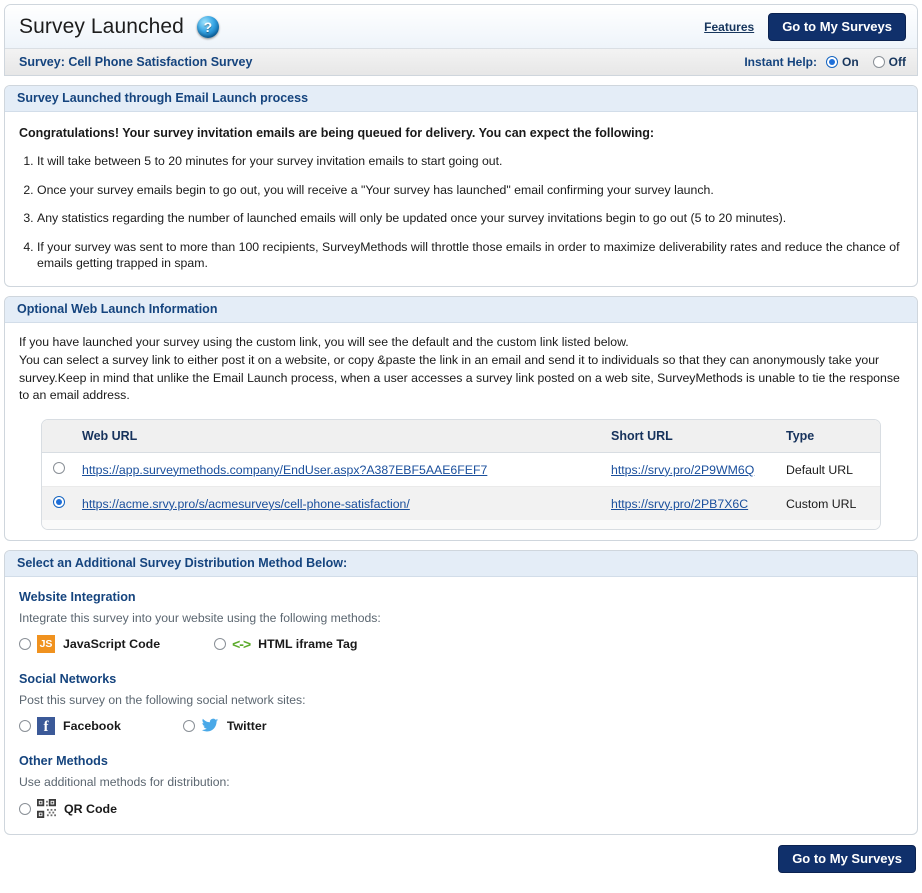 The image size is (922, 893). I want to click on instant-help-off-option: Off, so click(889, 62).